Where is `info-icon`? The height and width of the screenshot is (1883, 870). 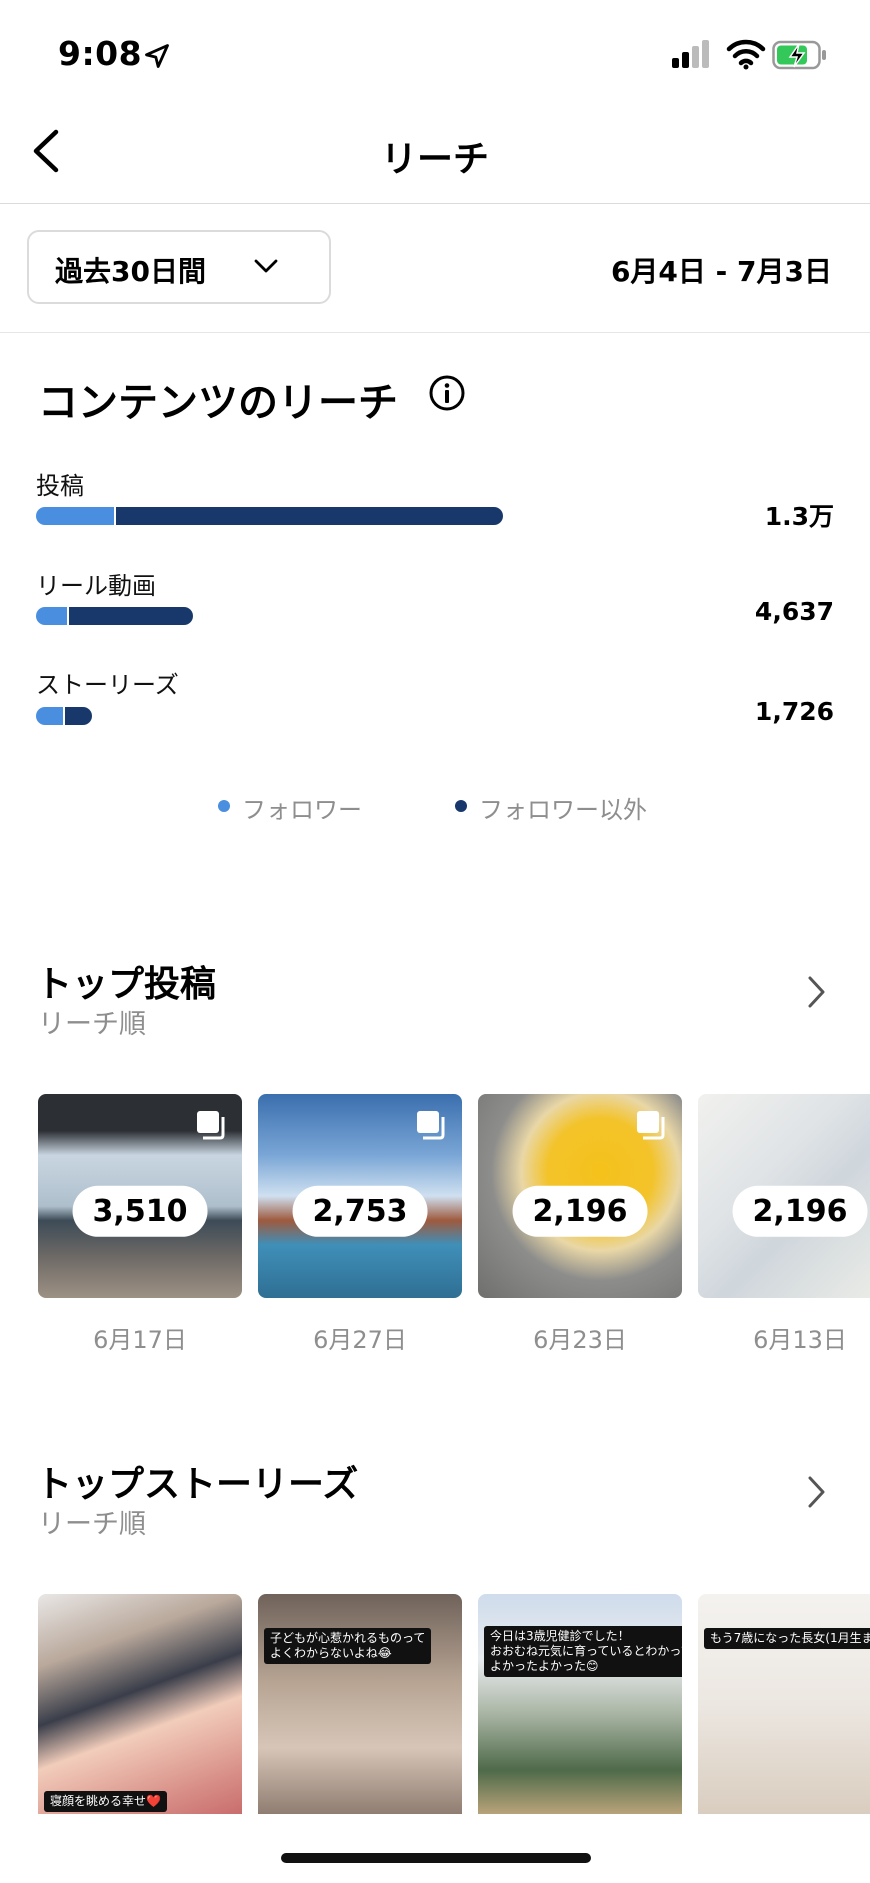
info-icon is located at coordinates (447, 393).